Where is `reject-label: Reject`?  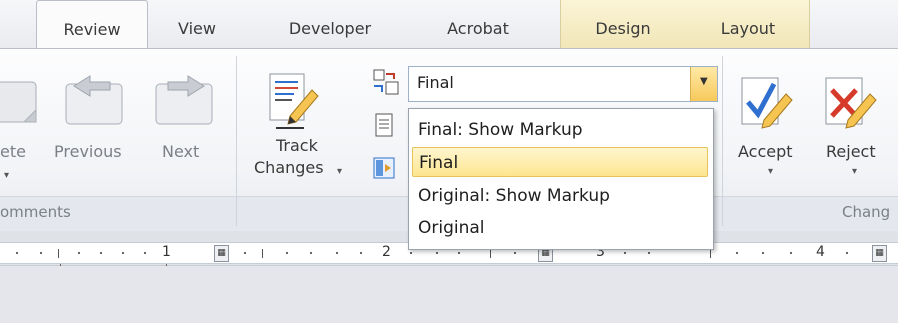
reject-label: Reject is located at coordinates (851, 151).